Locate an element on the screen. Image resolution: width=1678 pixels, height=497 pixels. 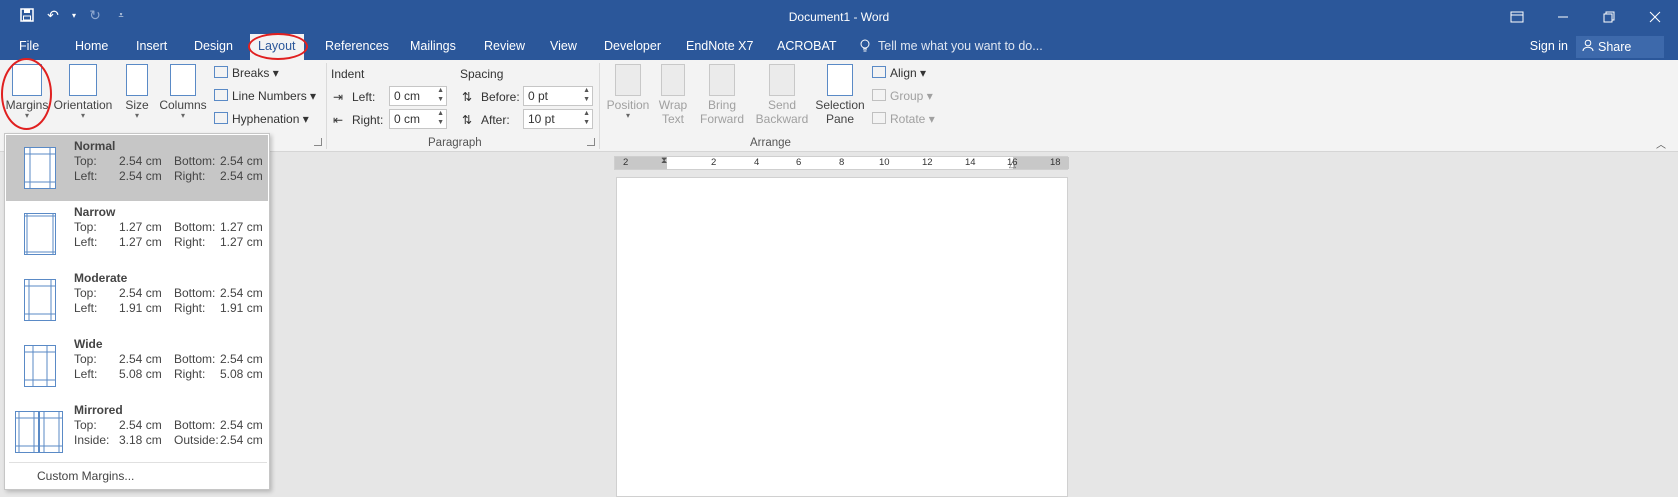
indent-right-input: 0 cm ▲ ▼ is located at coordinates (418, 119).